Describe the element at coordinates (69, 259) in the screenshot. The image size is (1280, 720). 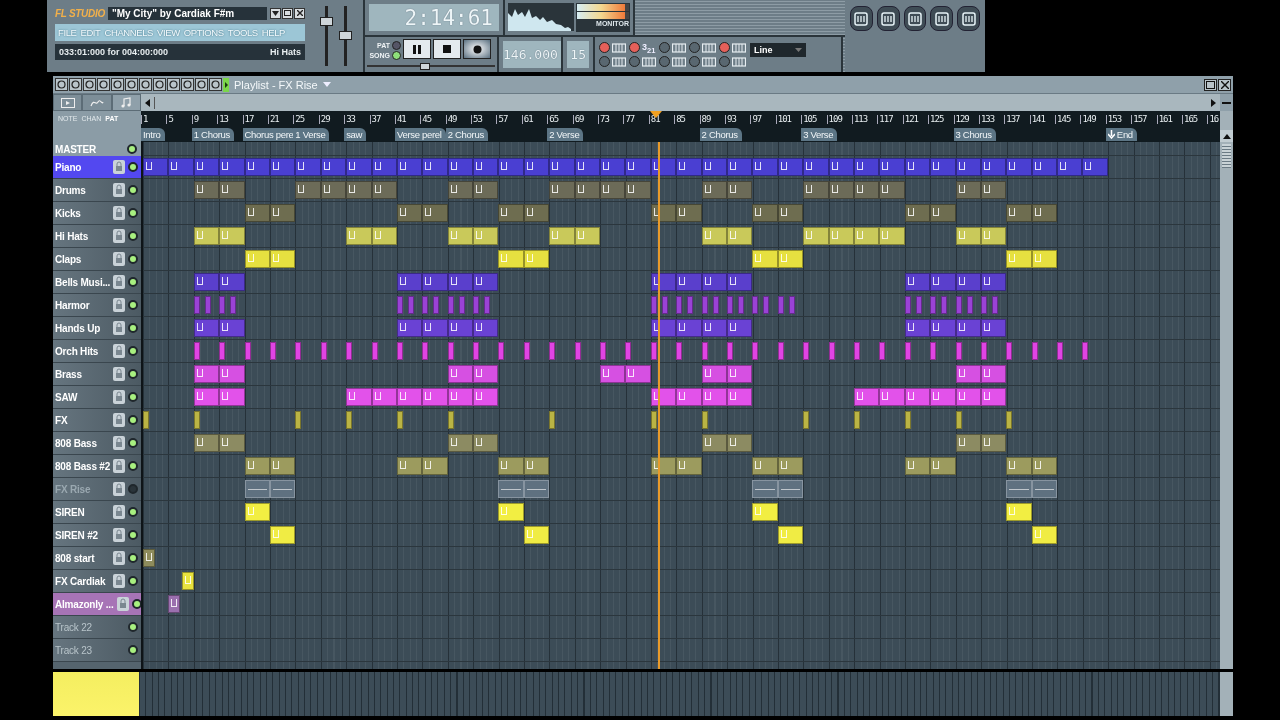
I see `track-name: Claps` at that location.